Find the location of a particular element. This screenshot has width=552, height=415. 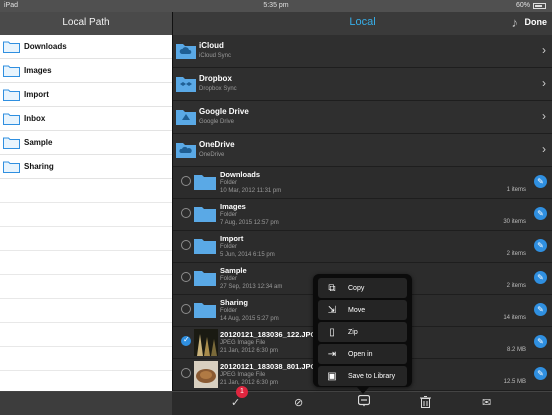

menu-item-label: Zip is located at coordinates (353, 332).